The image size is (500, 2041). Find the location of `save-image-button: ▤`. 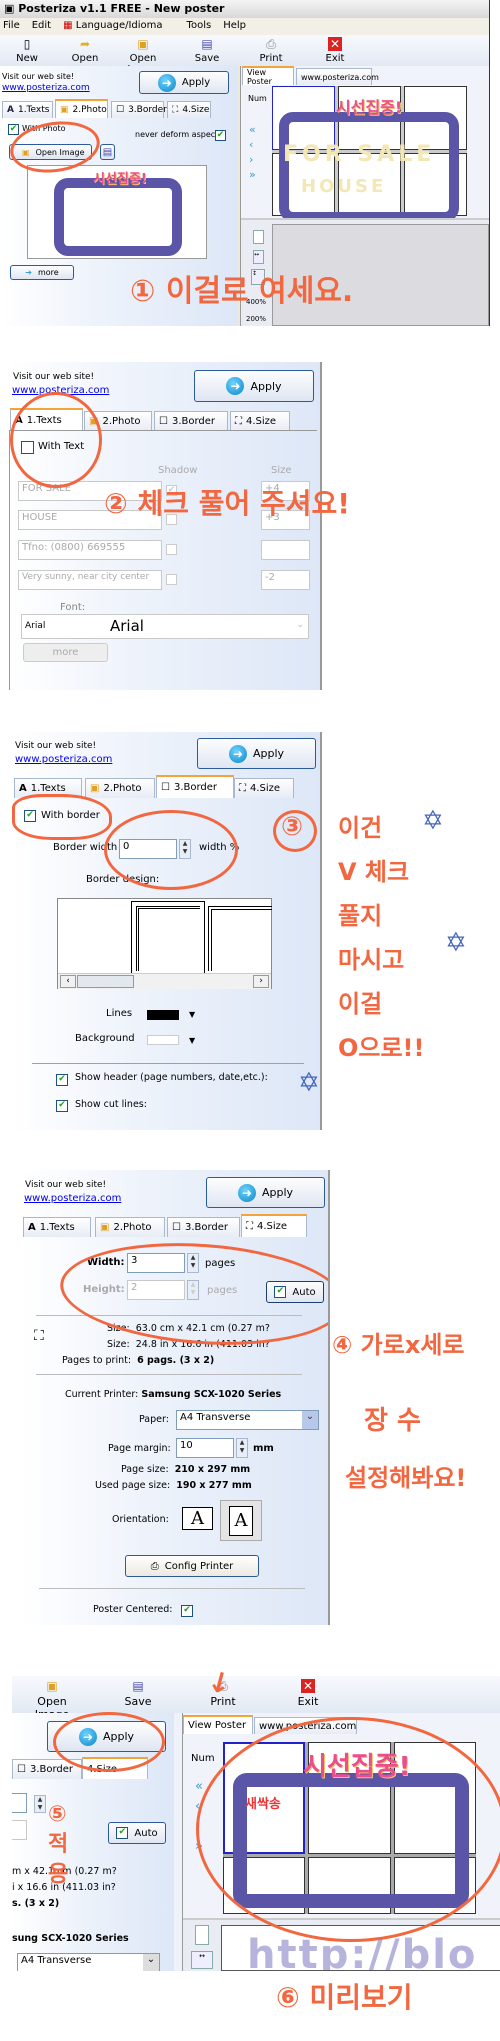

save-image-button: ▤ is located at coordinates (107, 152).